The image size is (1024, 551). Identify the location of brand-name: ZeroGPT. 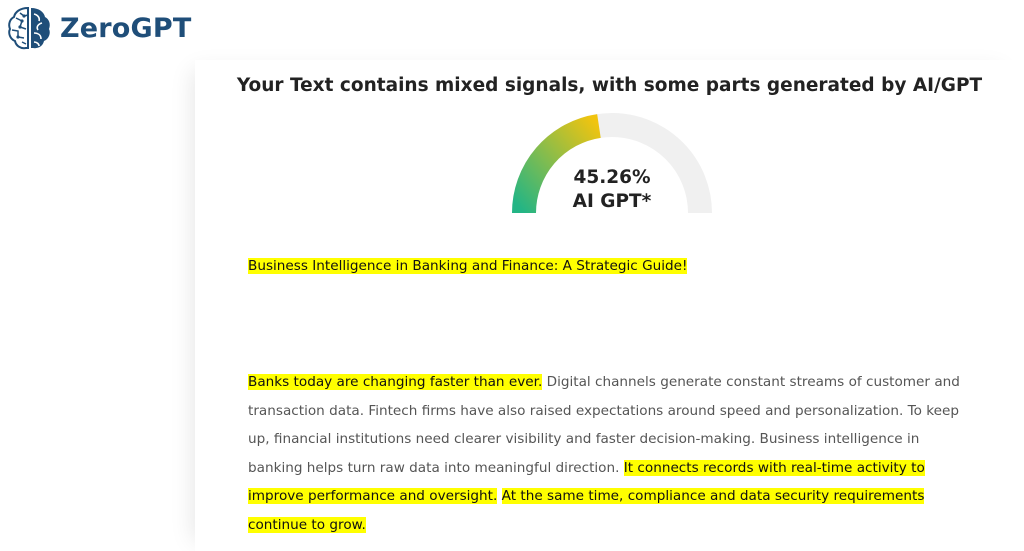
(126, 28).